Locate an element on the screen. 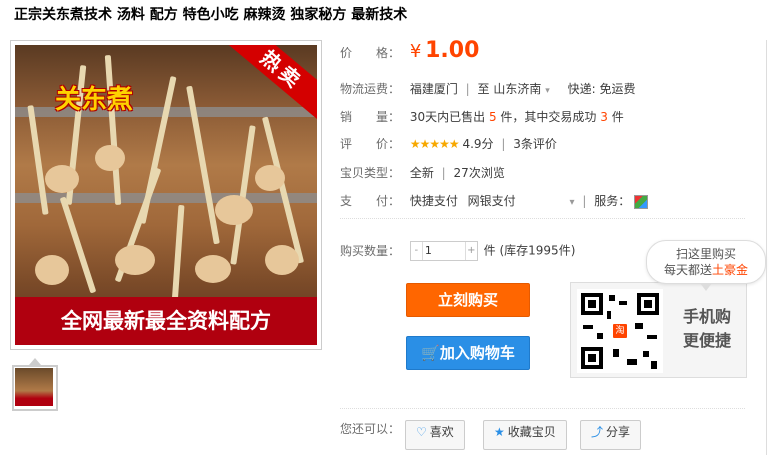  bubble-line1: 扫这里购买 is located at coordinates (705, 254).